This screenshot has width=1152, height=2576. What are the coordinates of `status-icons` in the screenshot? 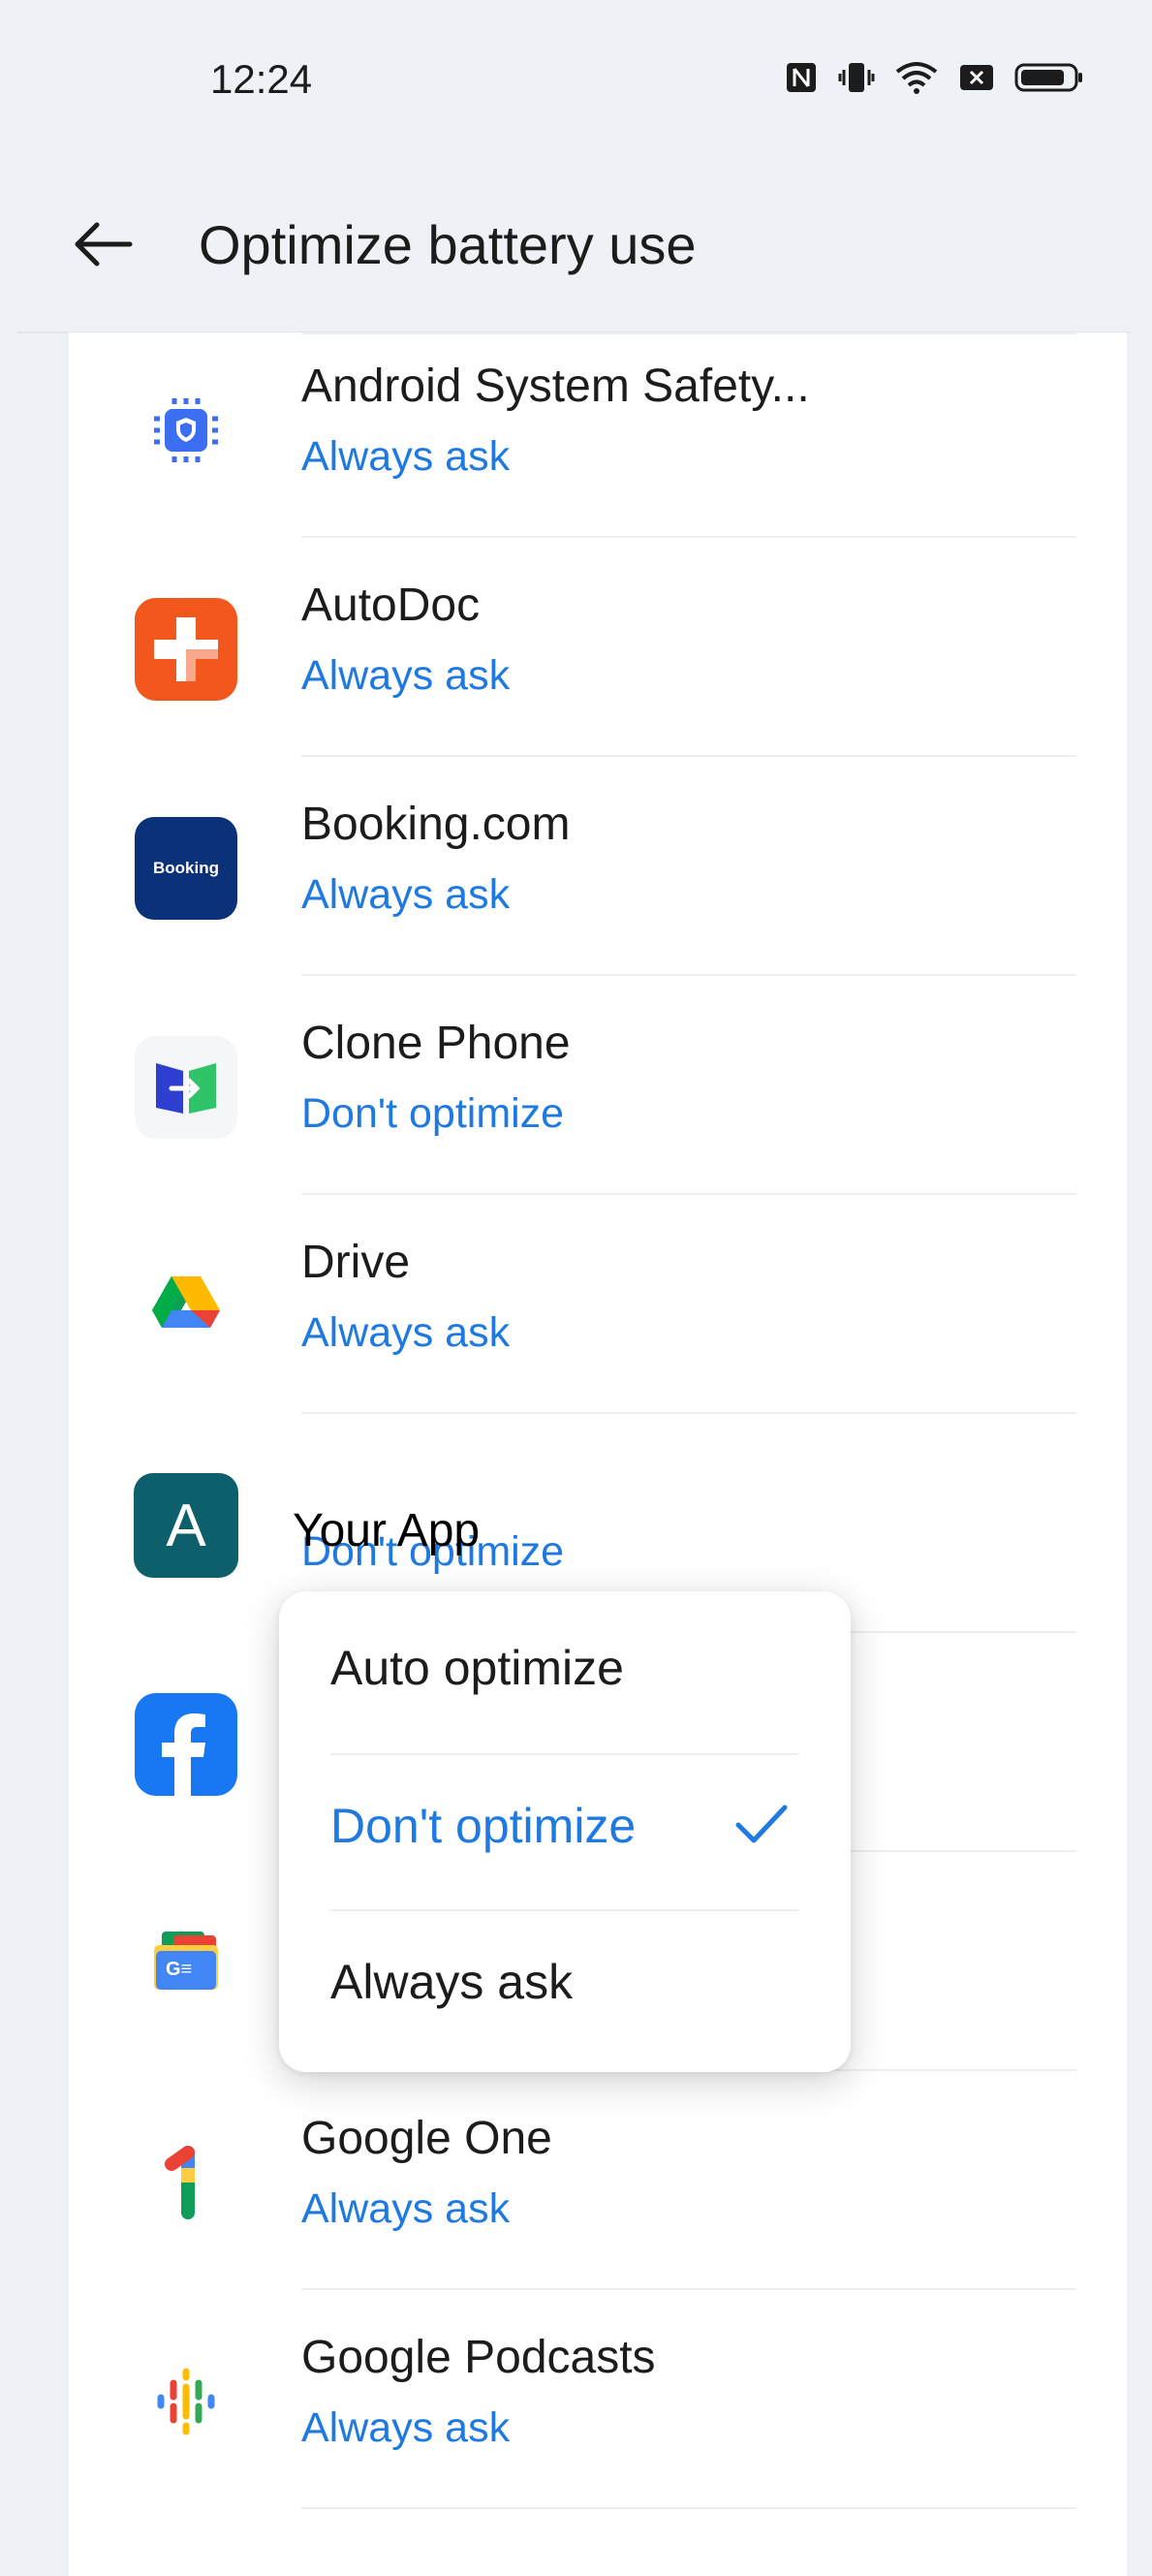 It's located at (934, 77).